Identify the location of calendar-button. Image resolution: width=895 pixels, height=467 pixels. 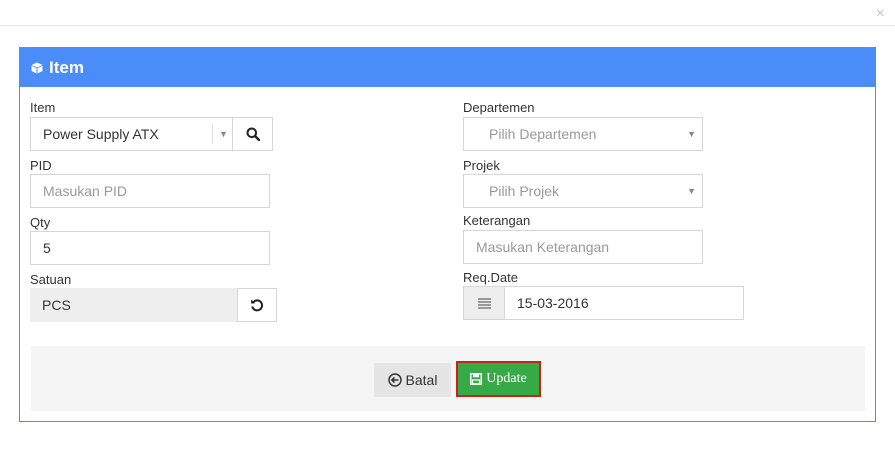
(484, 303).